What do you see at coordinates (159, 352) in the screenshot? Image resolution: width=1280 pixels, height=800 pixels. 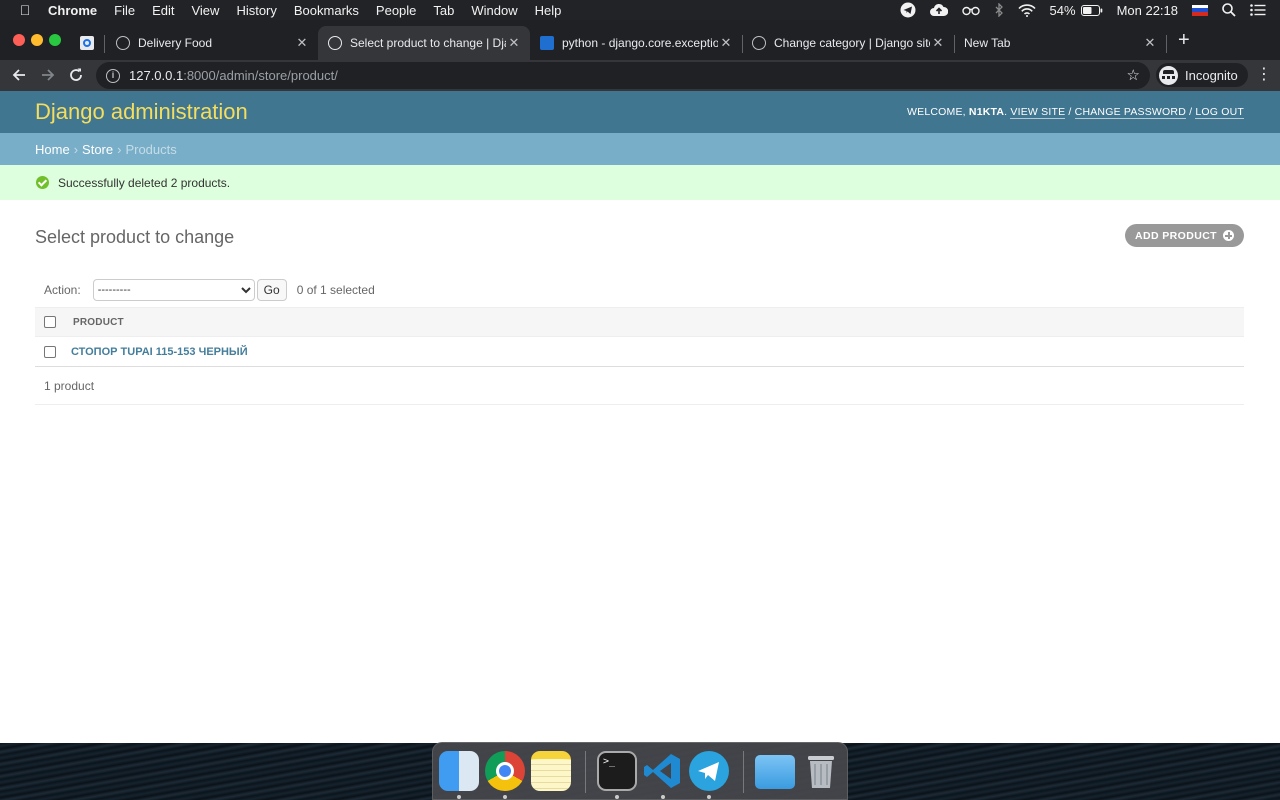 I see `product-link: Стопор TUPAI 115-153 черный` at bounding box center [159, 352].